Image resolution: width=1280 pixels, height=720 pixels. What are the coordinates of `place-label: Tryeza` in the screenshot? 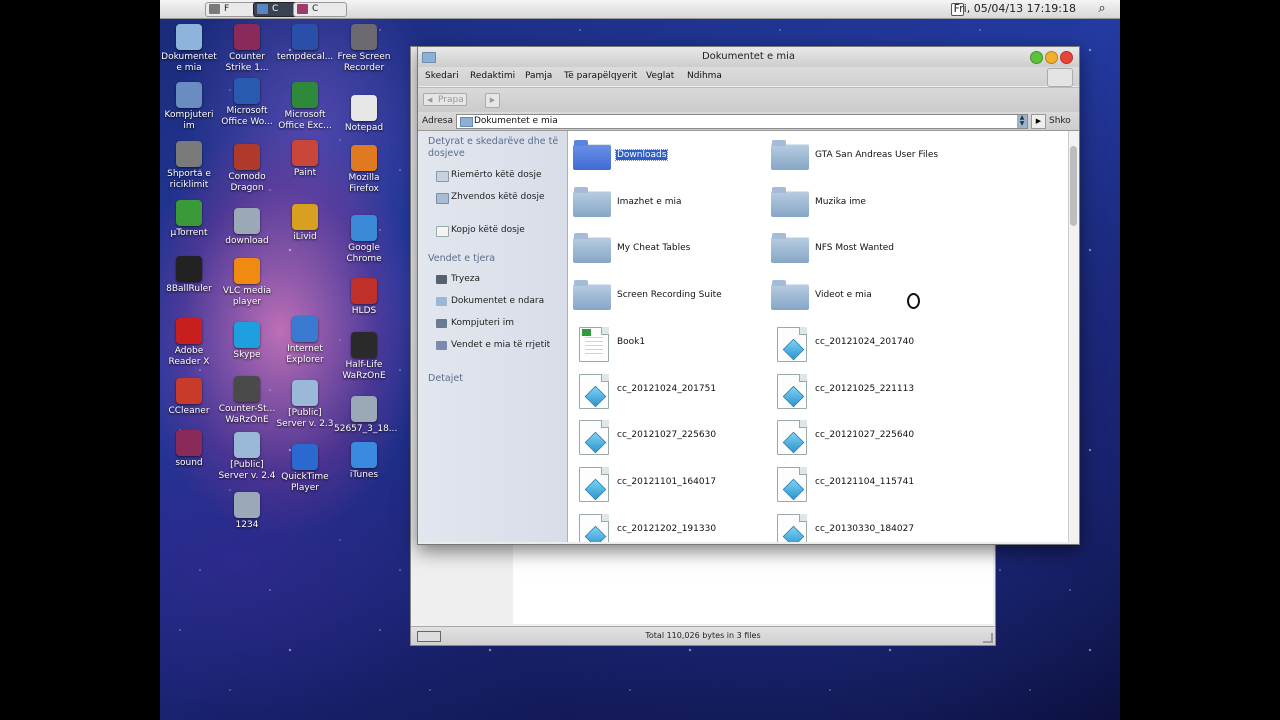 It's located at (465, 279).